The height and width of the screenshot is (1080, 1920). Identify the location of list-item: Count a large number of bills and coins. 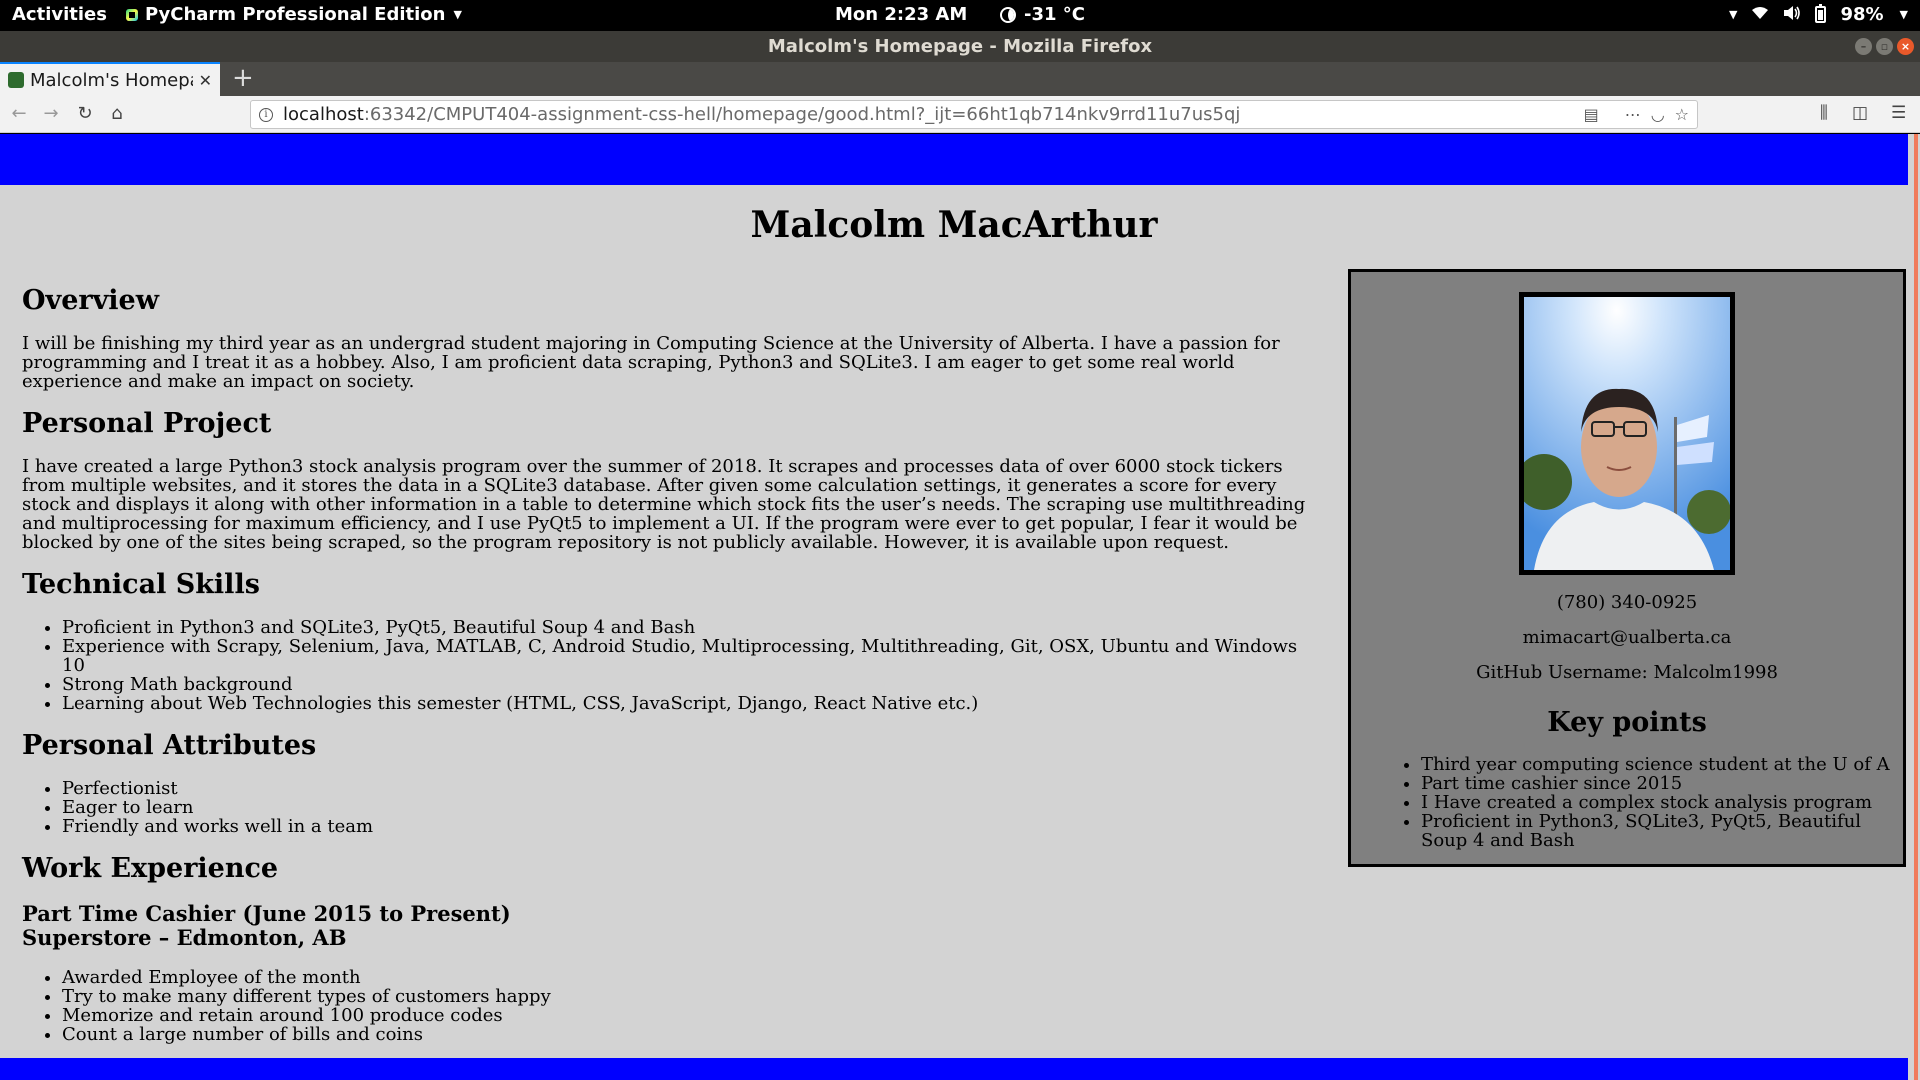
(692, 1034).